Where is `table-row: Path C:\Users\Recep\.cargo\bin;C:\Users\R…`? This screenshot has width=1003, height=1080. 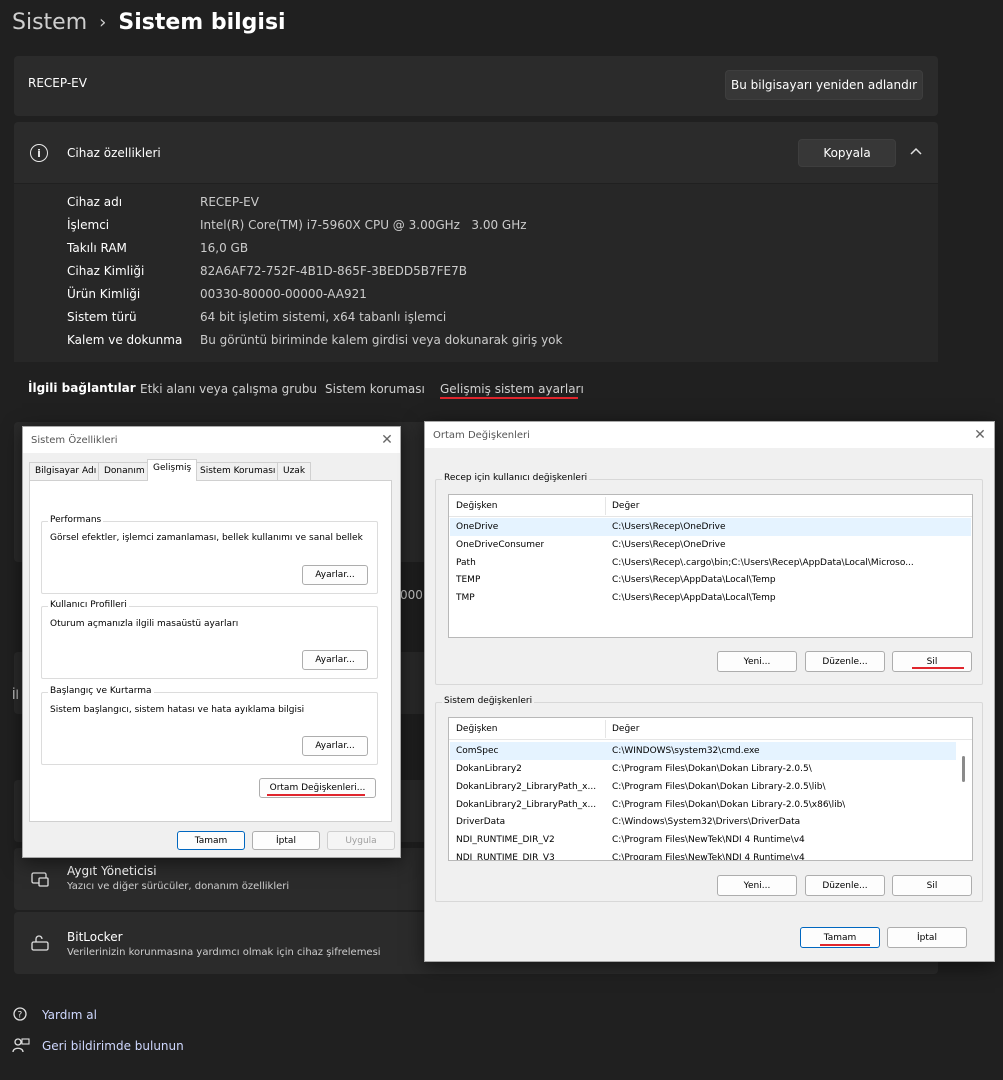 table-row: Path C:\Users\Recep\.cargo\bin;C:\Users\R… is located at coordinates (710, 563).